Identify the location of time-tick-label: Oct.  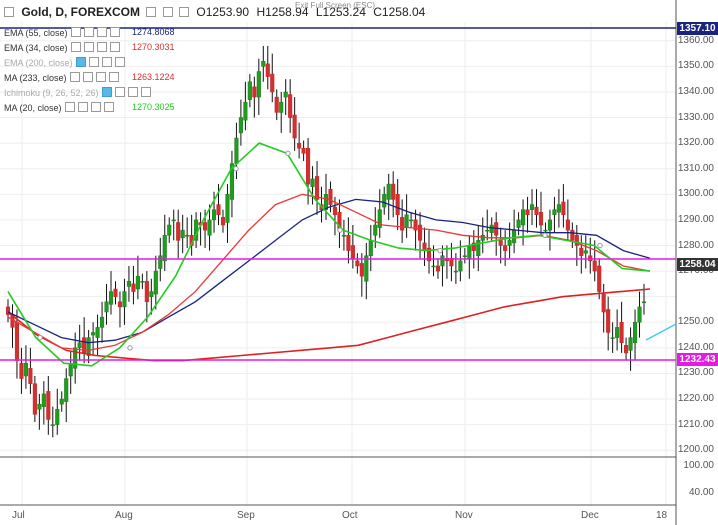
(350, 515).